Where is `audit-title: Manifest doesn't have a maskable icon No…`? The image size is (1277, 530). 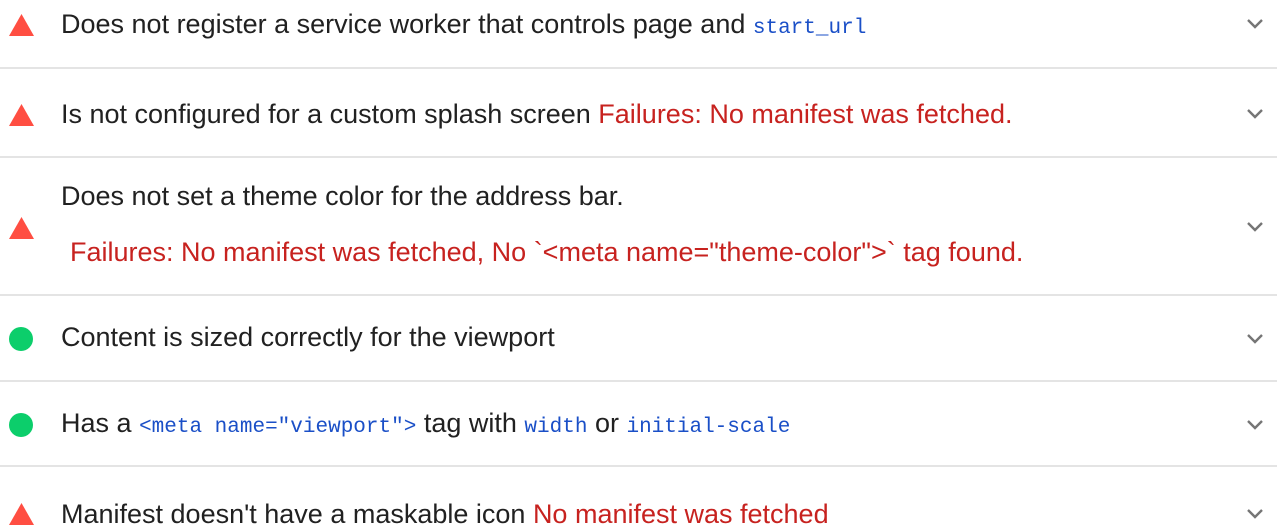 audit-title: Manifest doesn't have a maskable icon No… is located at coordinates (445, 514).